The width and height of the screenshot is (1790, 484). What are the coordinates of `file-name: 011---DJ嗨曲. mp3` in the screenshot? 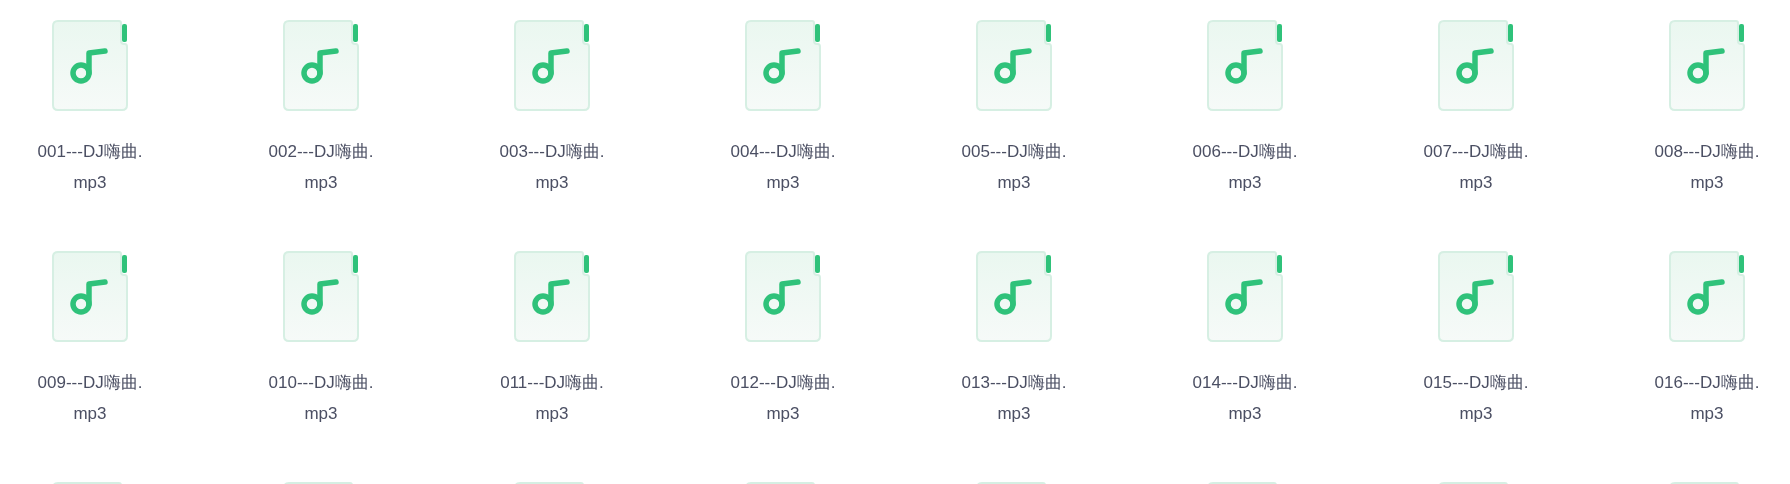 It's located at (552, 398).